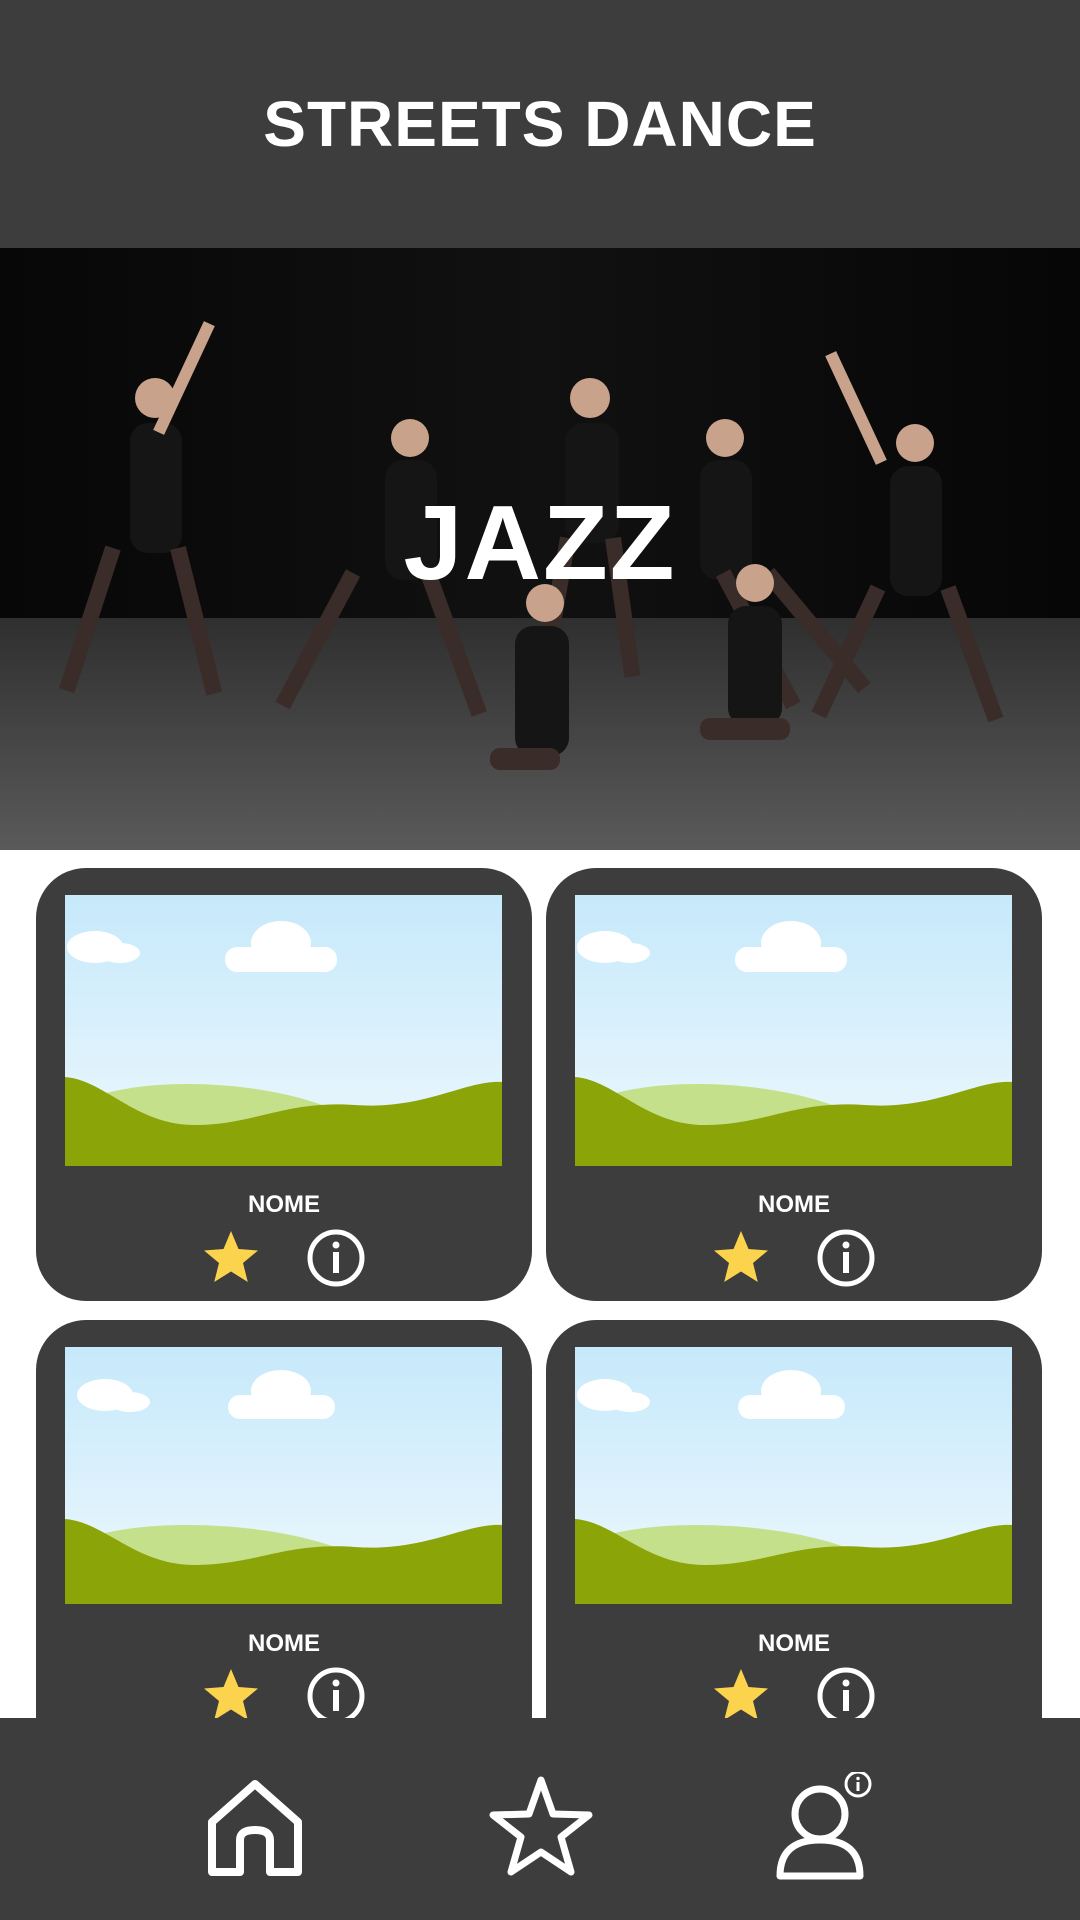  What do you see at coordinates (255, 1827) in the screenshot?
I see `home-icon` at bounding box center [255, 1827].